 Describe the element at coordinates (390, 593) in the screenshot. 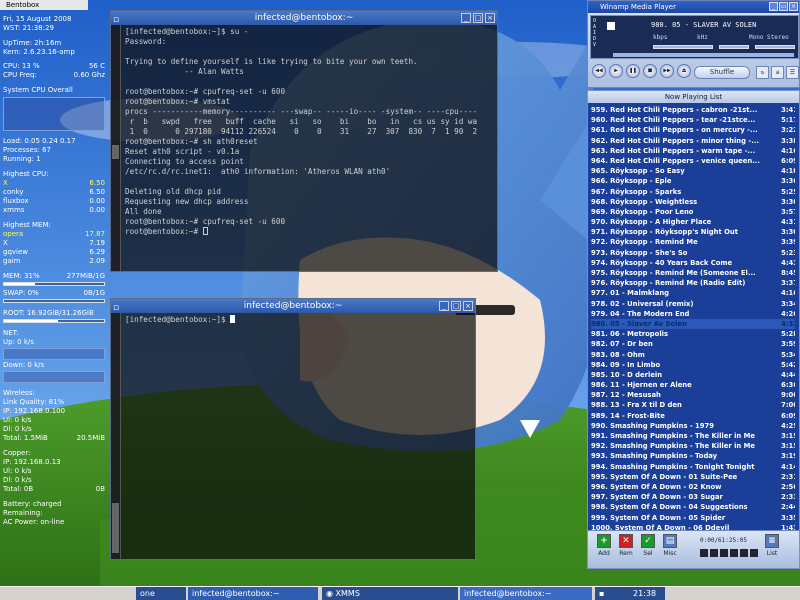

I see `taskbar-item-xmms: ◉ XMMS` at that location.